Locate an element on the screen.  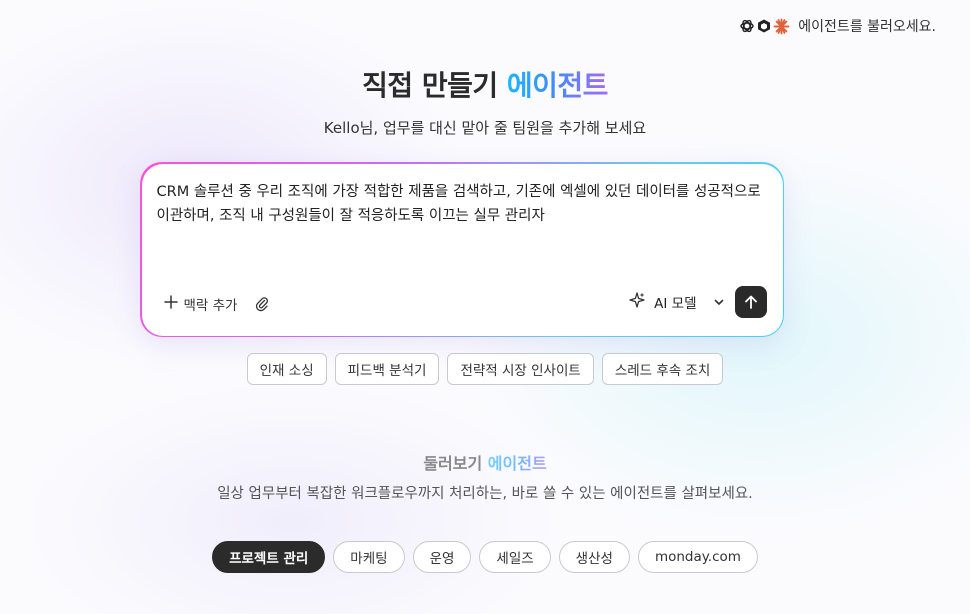
paperclip-icon is located at coordinates (262, 304).